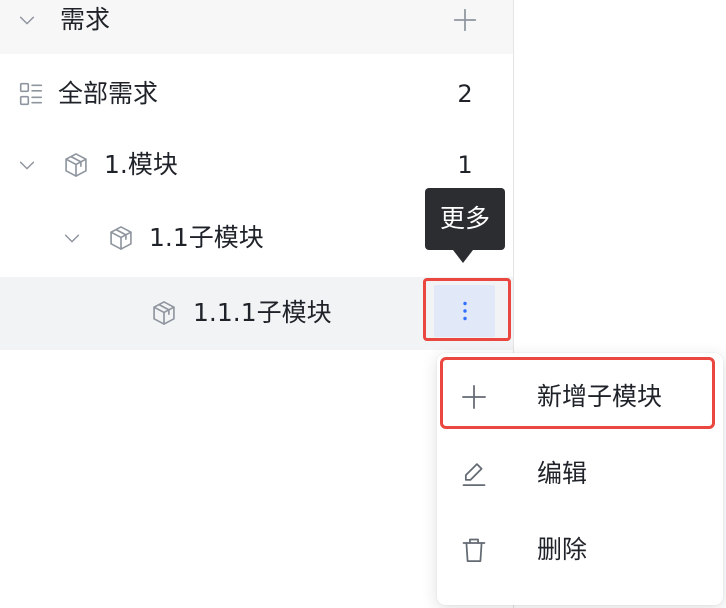 The height and width of the screenshot is (608, 726). What do you see at coordinates (463, 256) in the screenshot?
I see `tooltip-arrow` at bounding box center [463, 256].